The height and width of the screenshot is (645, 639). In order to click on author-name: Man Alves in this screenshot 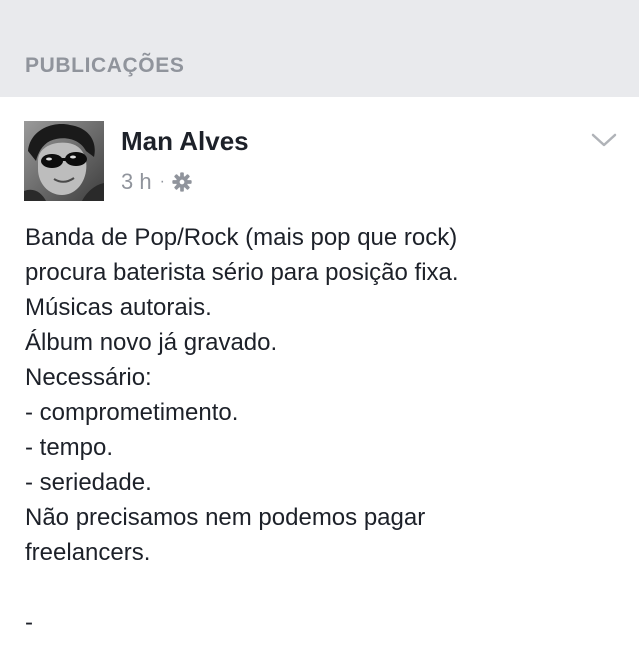, I will do `click(185, 141)`.